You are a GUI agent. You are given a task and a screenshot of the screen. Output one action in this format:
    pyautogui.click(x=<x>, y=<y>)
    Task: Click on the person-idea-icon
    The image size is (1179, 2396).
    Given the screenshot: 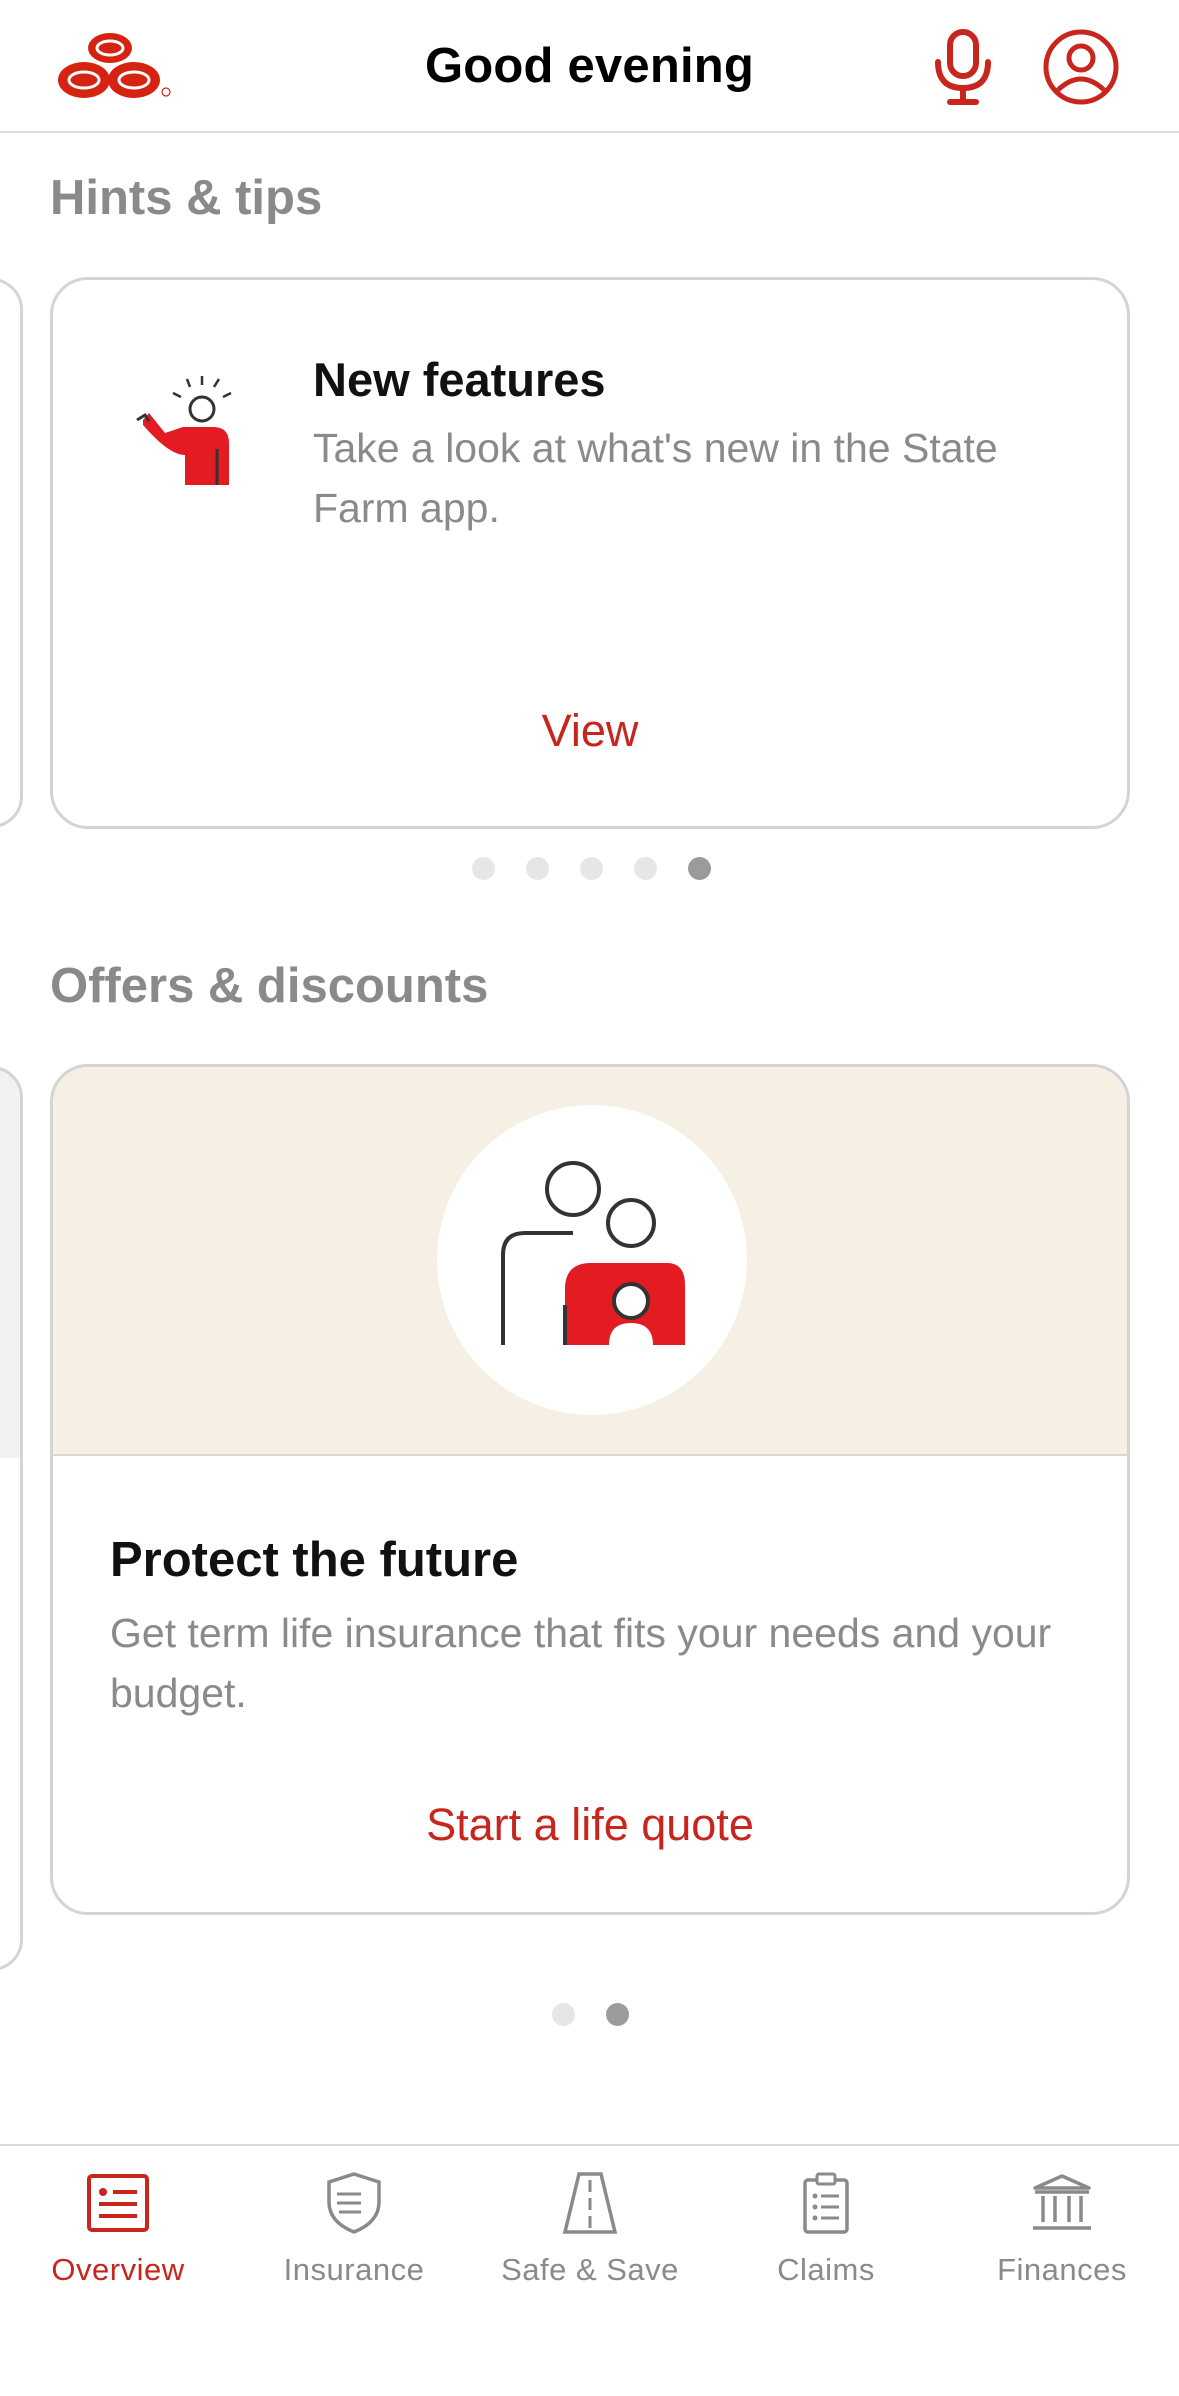 What is the action you would take?
    pyautogui.click(x=184, y=430)
    